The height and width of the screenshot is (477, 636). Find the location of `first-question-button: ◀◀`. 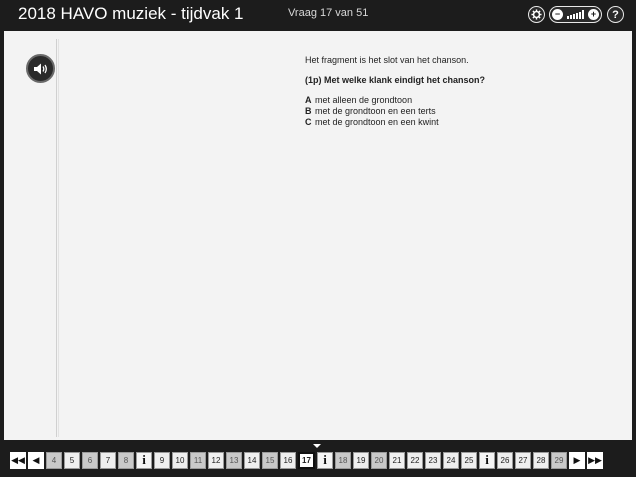

first-question-button: ◀◀ is located at coordinates (18, 460).